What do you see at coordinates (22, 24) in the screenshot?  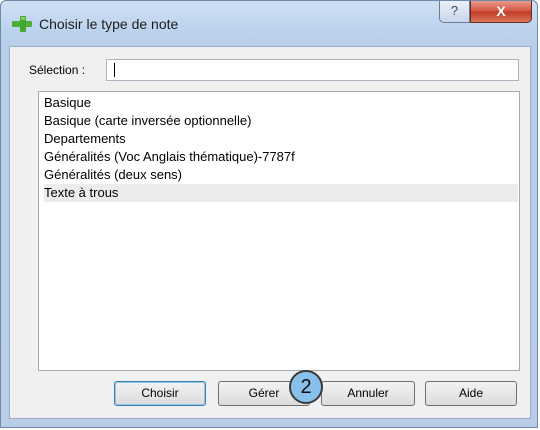 I see `anki-cross-icon` at bounding box center [22, 24].